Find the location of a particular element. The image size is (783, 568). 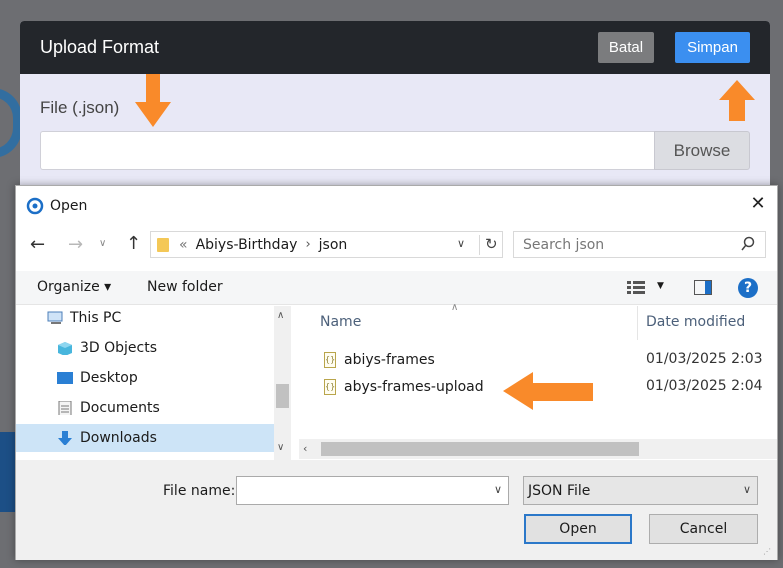

modal-title: Upload Format is located at coordinates (100, 47).